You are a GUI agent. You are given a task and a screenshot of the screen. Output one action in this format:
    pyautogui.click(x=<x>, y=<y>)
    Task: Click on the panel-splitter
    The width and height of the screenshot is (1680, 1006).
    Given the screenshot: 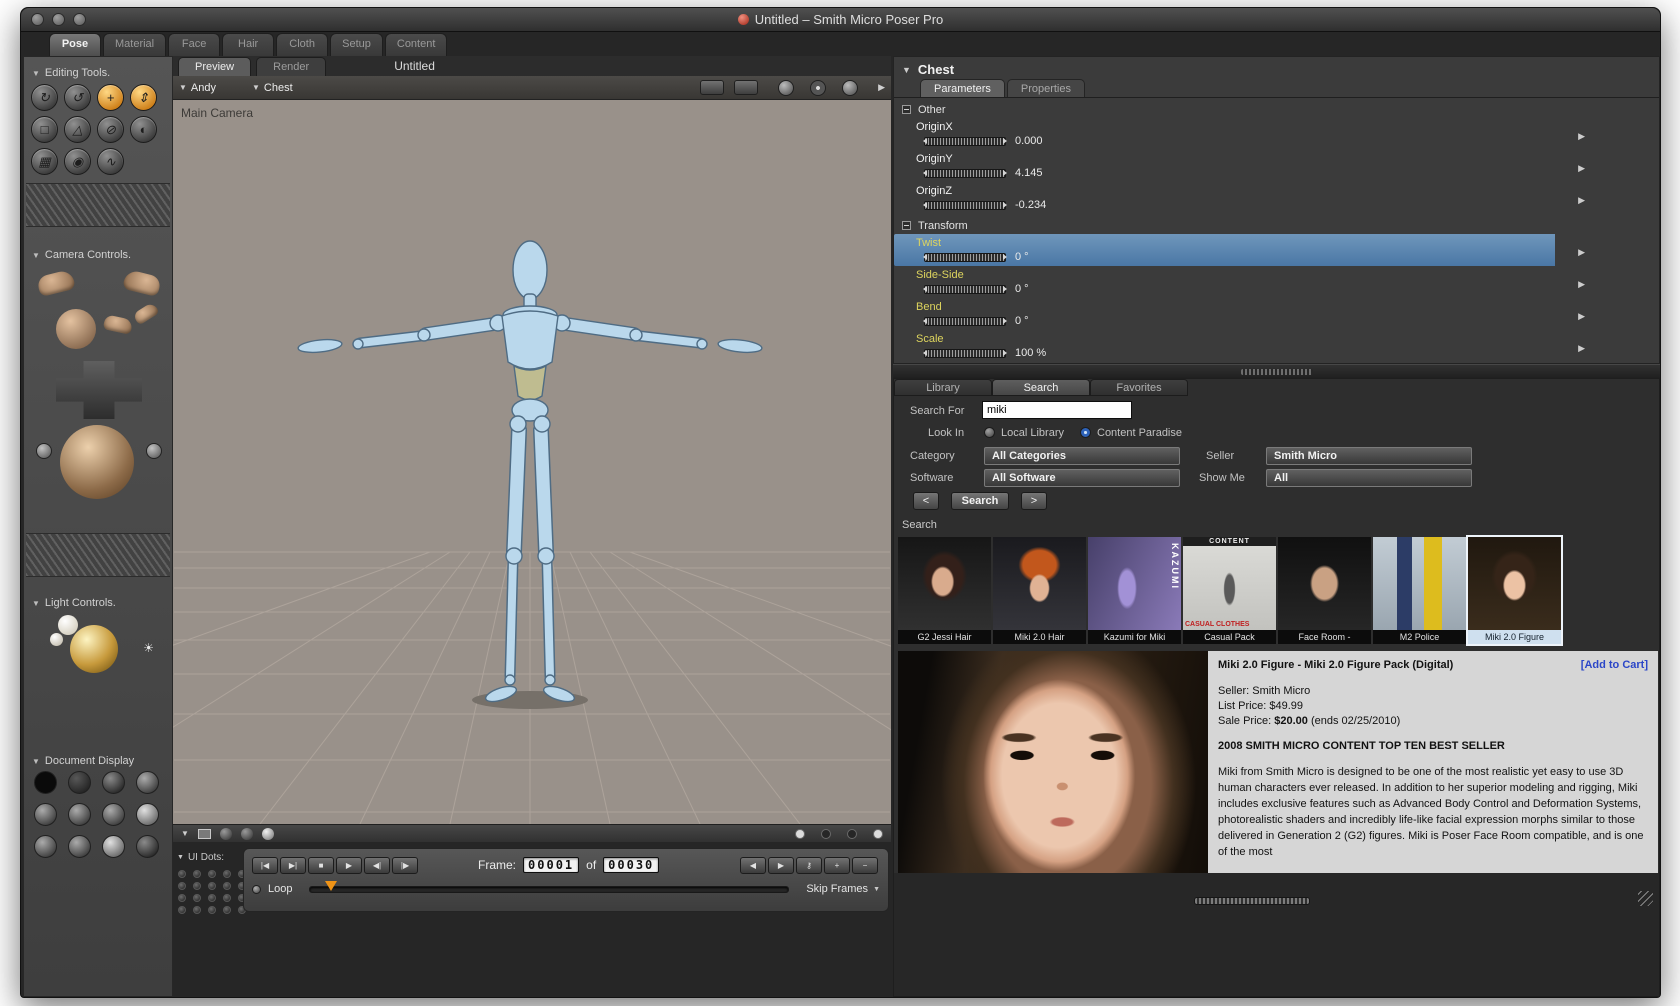 What is the action you would take?
    pyautogui.click(x=1276, y=371)
    